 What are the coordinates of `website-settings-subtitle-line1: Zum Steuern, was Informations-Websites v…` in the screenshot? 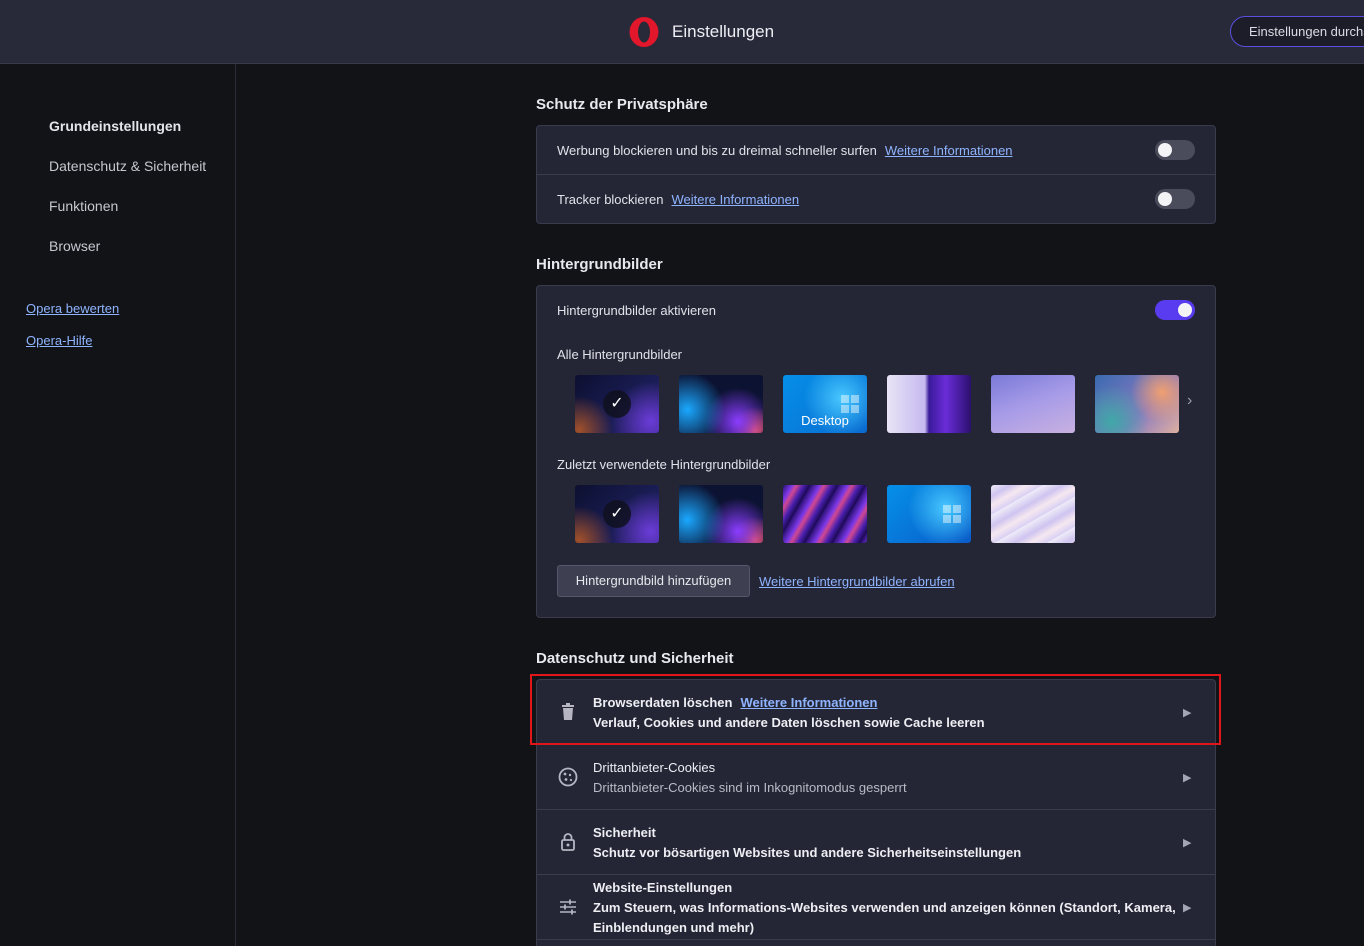 It's located at (884, 907).